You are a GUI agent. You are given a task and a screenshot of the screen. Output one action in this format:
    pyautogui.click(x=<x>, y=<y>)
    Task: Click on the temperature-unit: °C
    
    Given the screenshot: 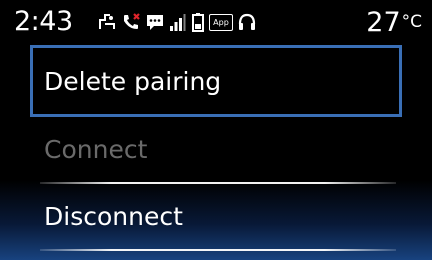 What is the action you would take?
    pyautogui.click(x=411, y=22)
    